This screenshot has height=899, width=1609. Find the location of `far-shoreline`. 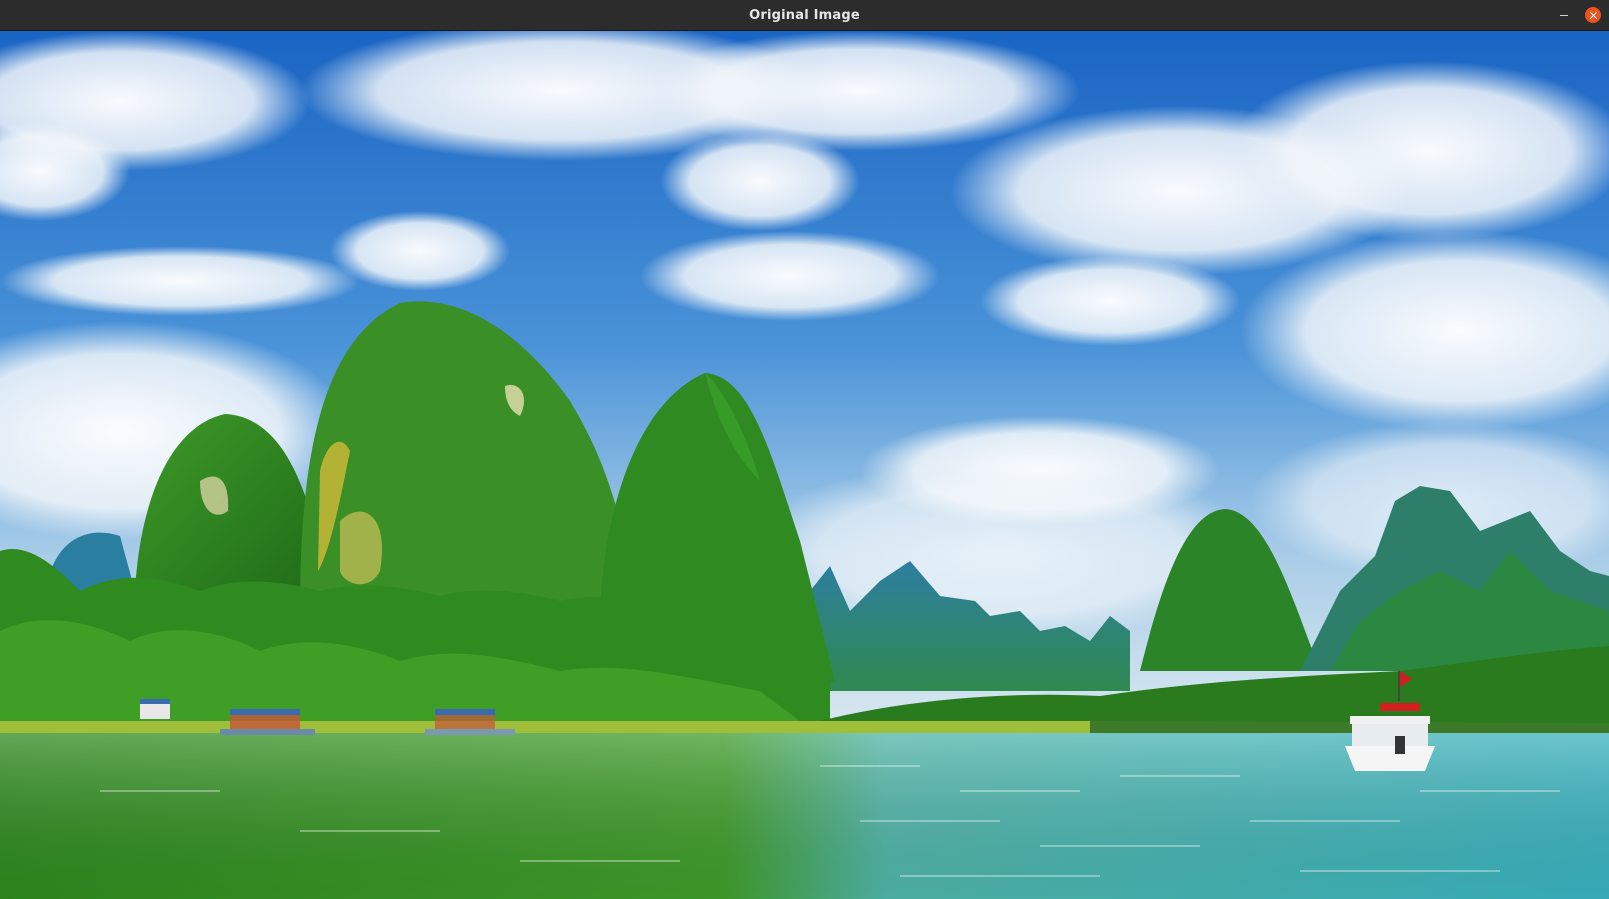

far-shoreline is located at coordinates (1349, 727).